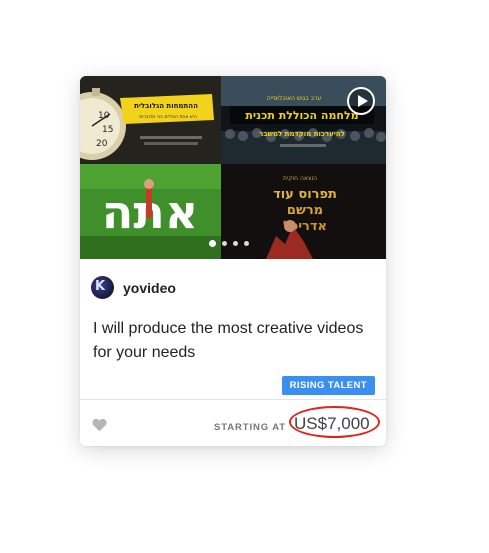 This screenshot has height=553, width=489. What do you see at coordinates (361, 101) in the screenshot?
I see `play-icon` at bounding box center [361, 101].